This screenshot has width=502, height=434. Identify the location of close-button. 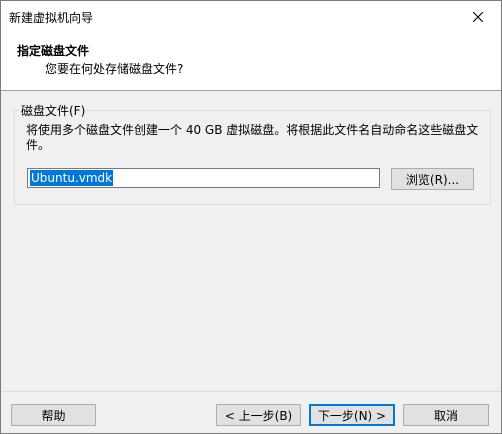
(478, 16).